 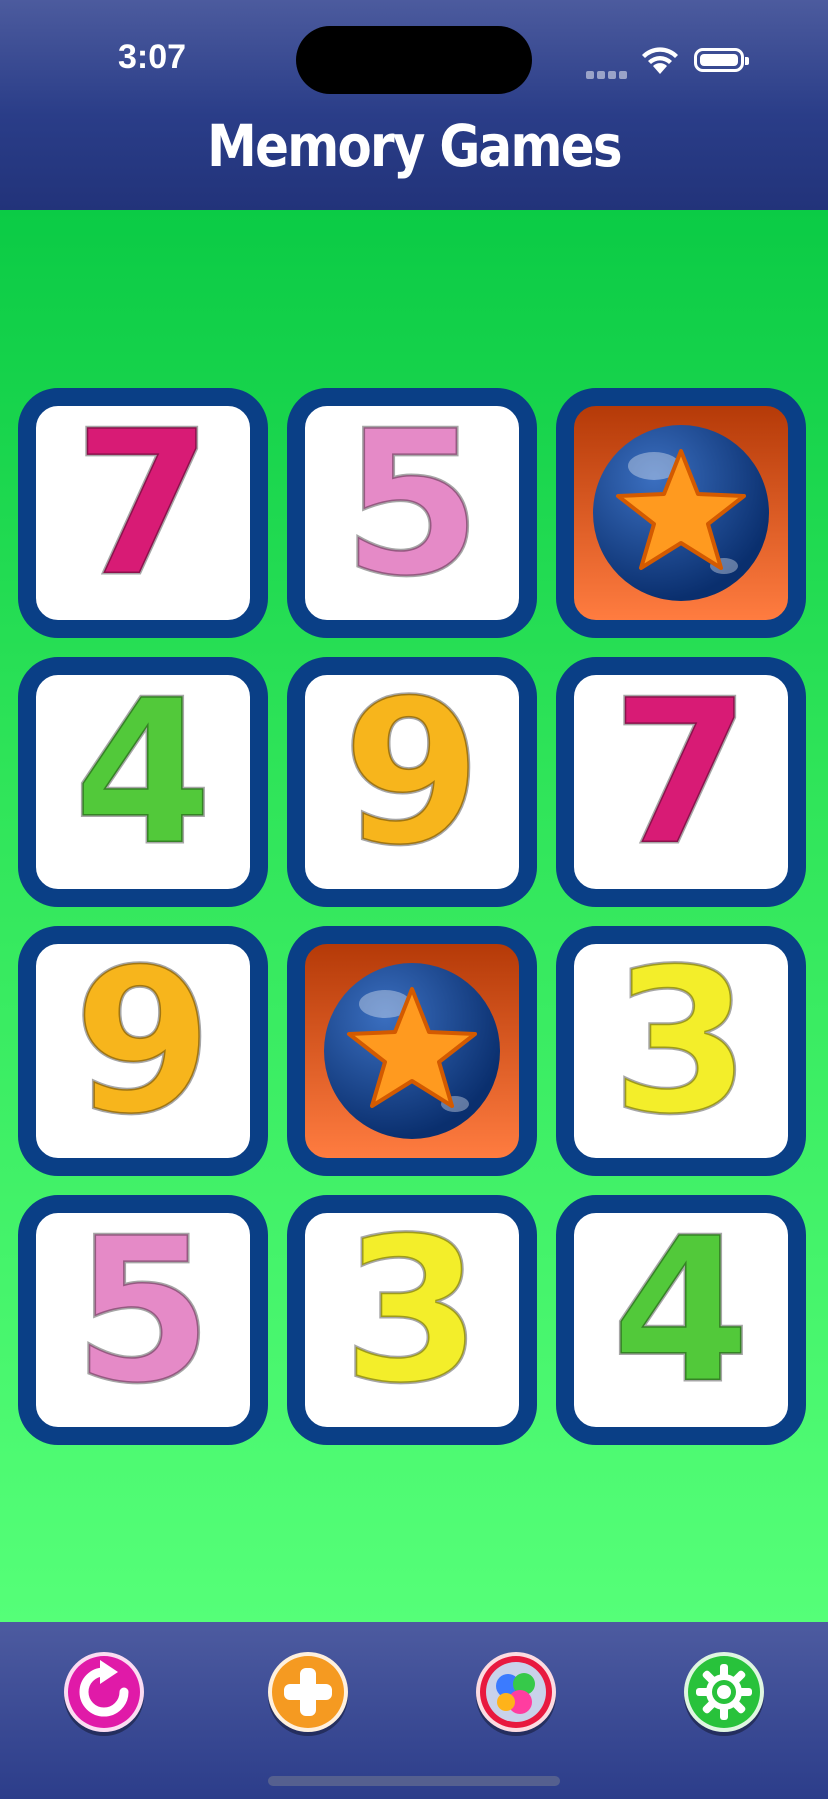 I want to click on app-header: 3:07 Memory Games, so click(x=414, y=105).